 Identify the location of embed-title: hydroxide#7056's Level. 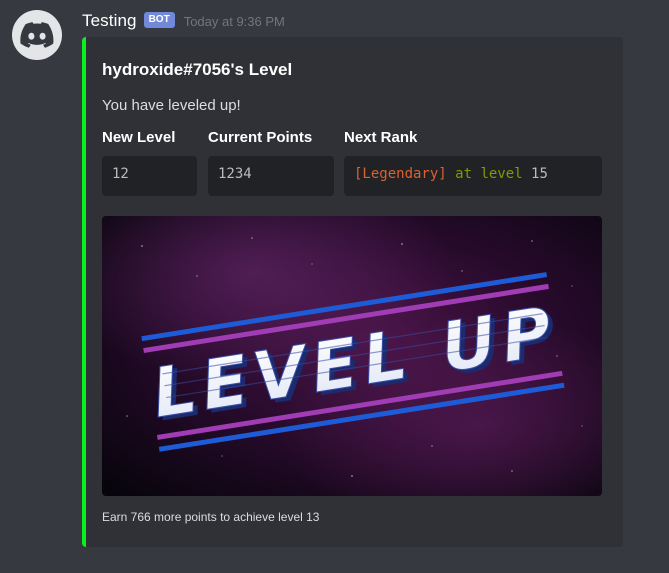
(197, 69).